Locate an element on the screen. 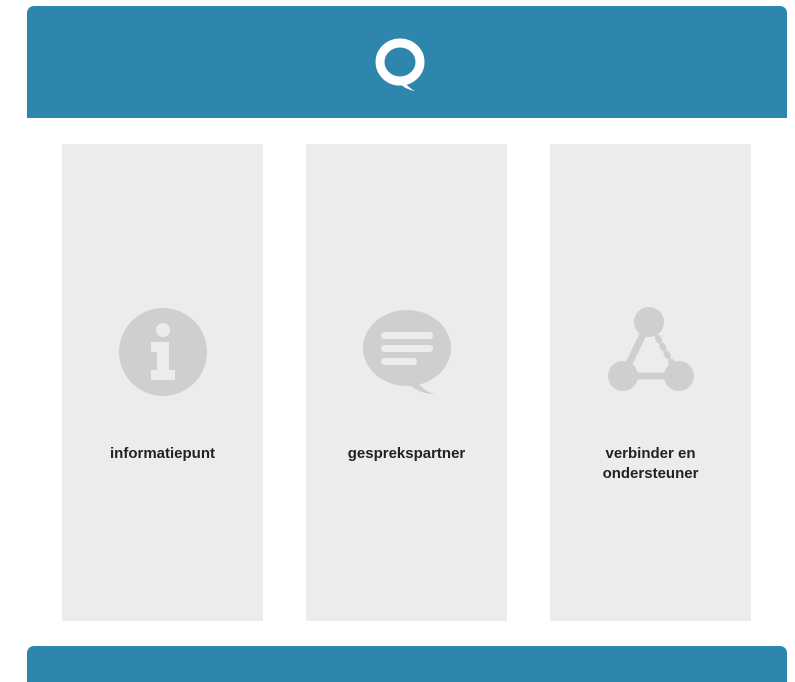  card-label-informatiepunt: informatiepunt is located at coordinates (162, 453).